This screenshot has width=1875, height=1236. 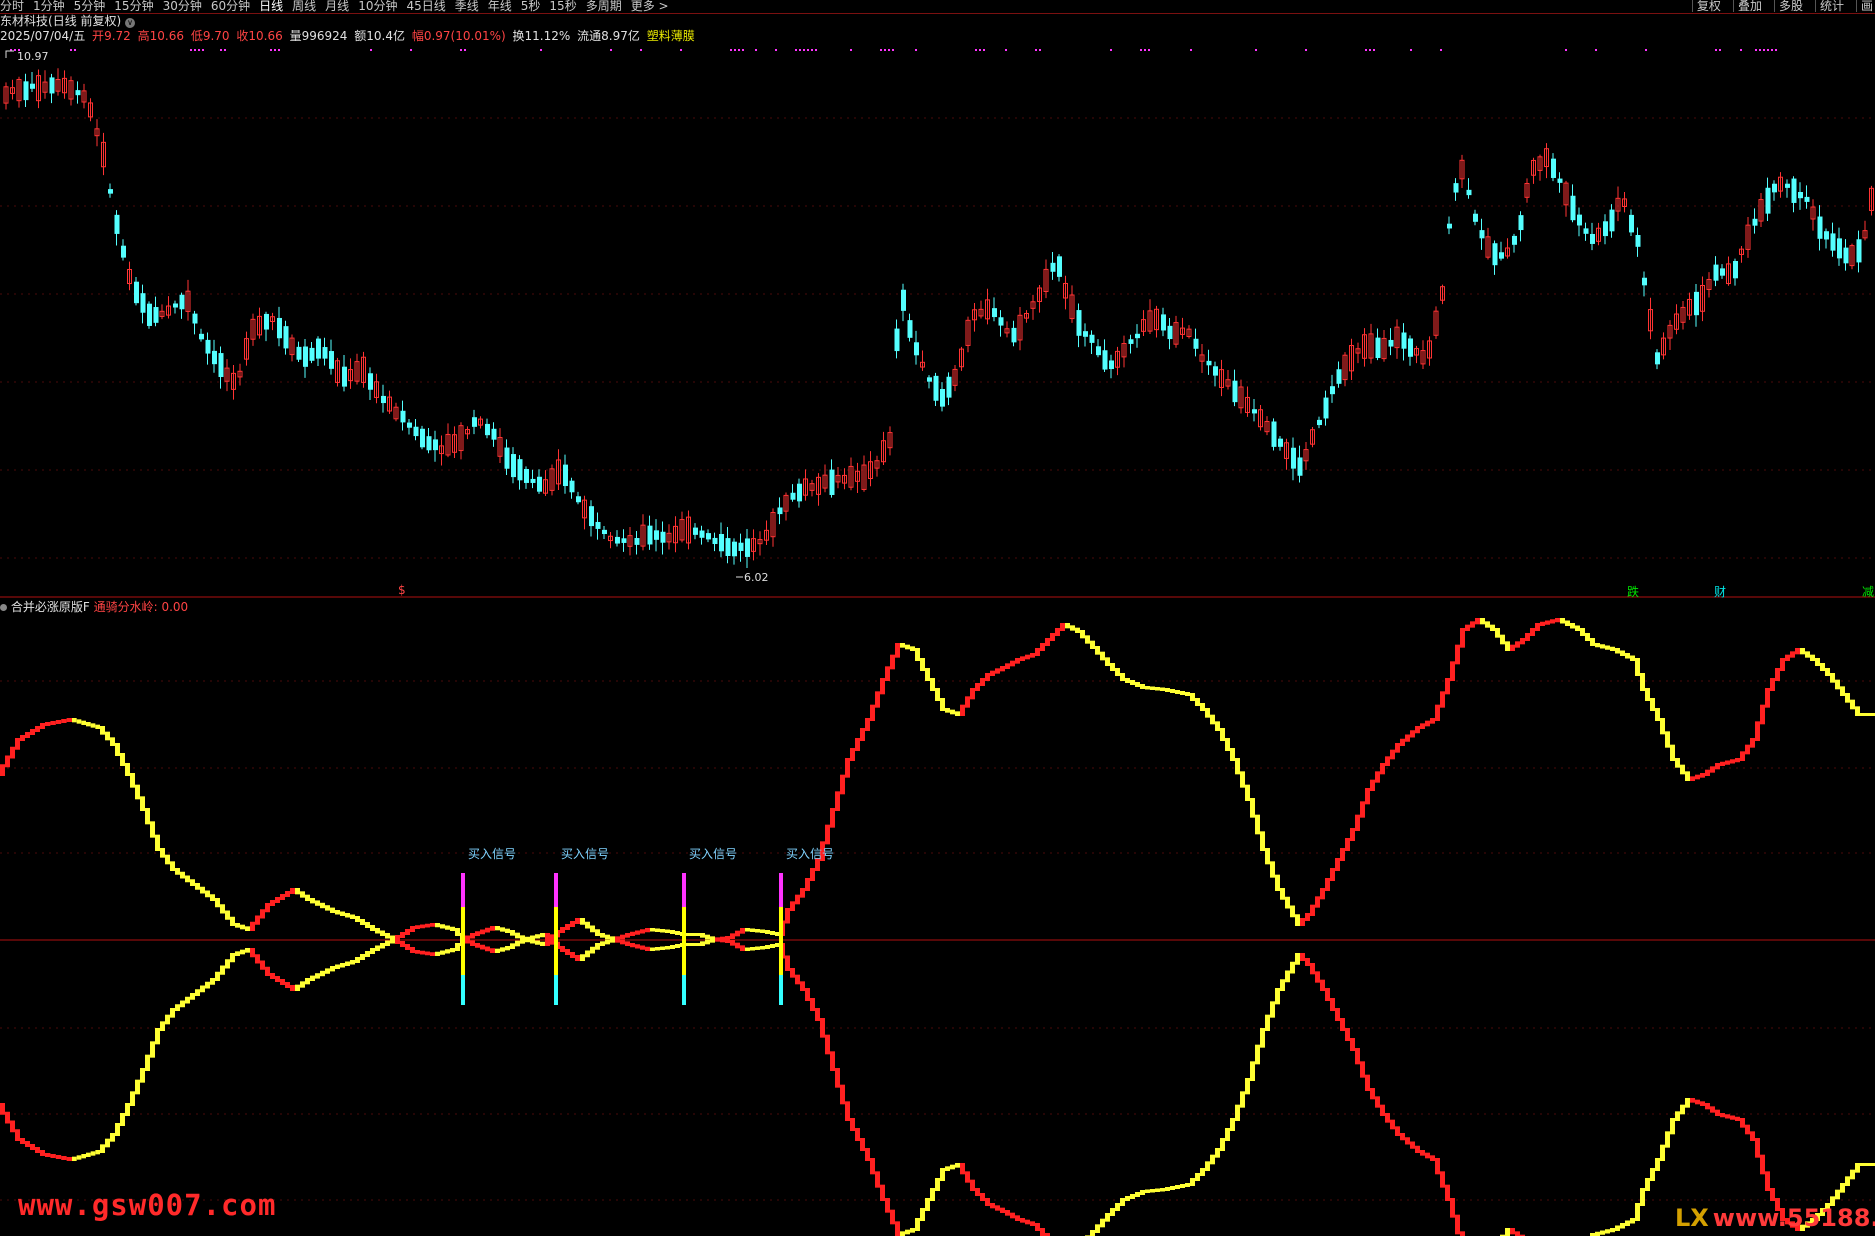 What do you see at coordinates (125, 607) in the screenshot?
I see `indicator-sub-label: 通骑分水岭:` at bounding box center [125, 607].